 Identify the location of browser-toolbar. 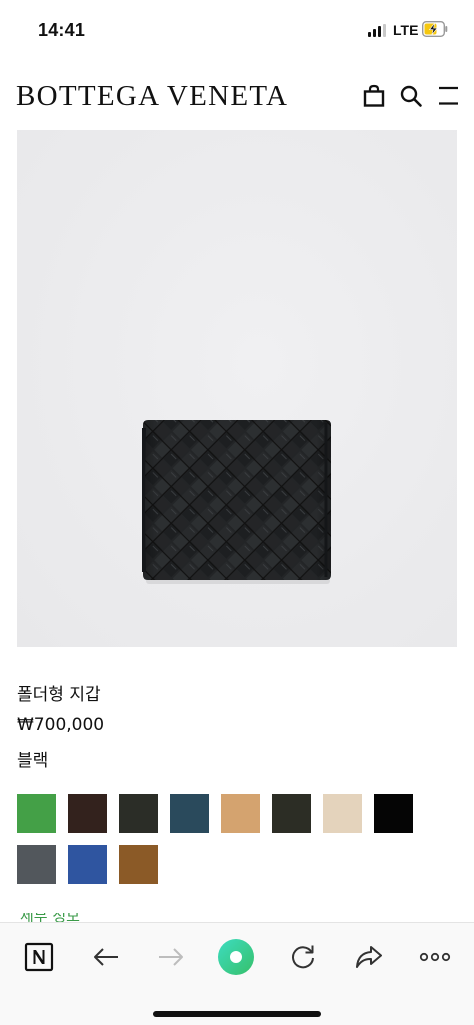
(237, 973).